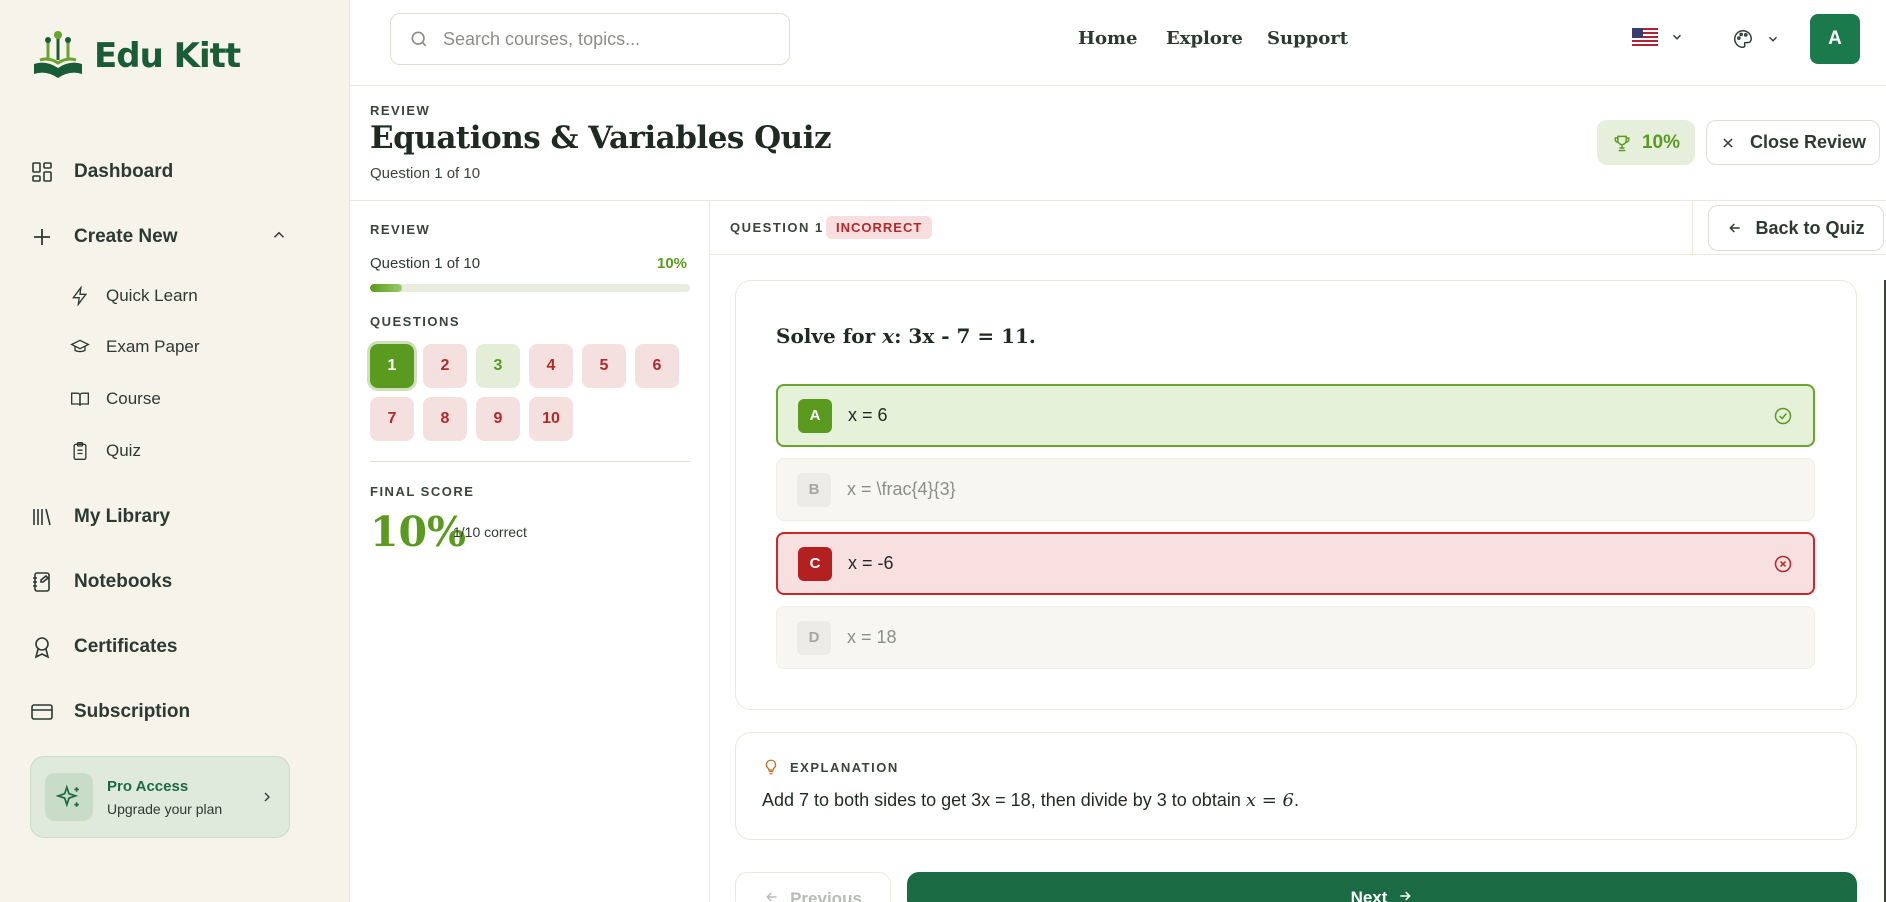  Describe the element at coordinates (445, 366) in the screenshot. I see `question-nav-button: 2` at that location.